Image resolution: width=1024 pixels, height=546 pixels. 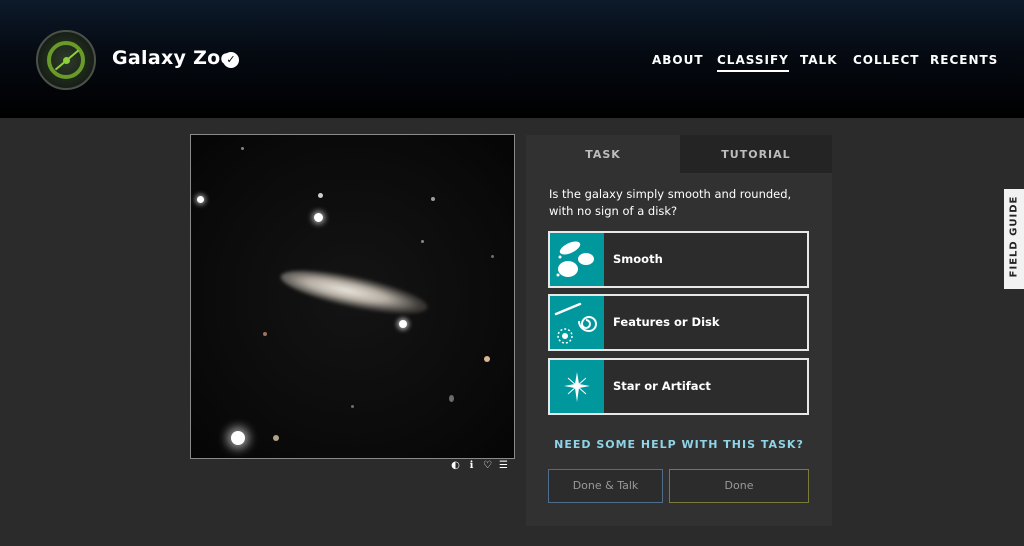 What do you see at coordinates (753, 62) in the screenshot?
I see `nav-classify: CLASSIFY` at bounding box center [753, 62].